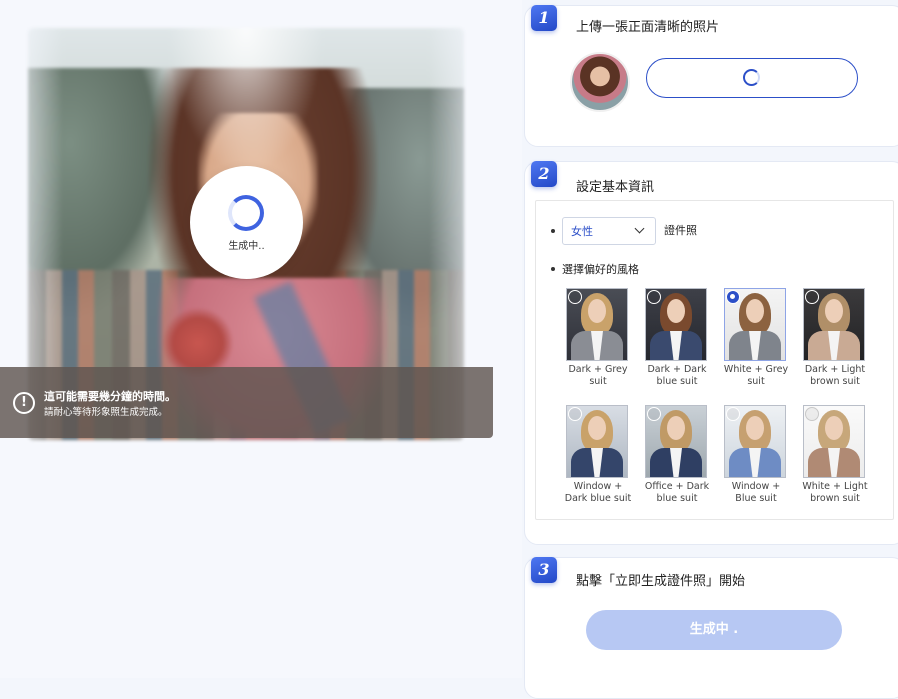 This screenshot has width=898, height=699. I want to click on uploaded-photo-thumbnail, so click(600, 82).